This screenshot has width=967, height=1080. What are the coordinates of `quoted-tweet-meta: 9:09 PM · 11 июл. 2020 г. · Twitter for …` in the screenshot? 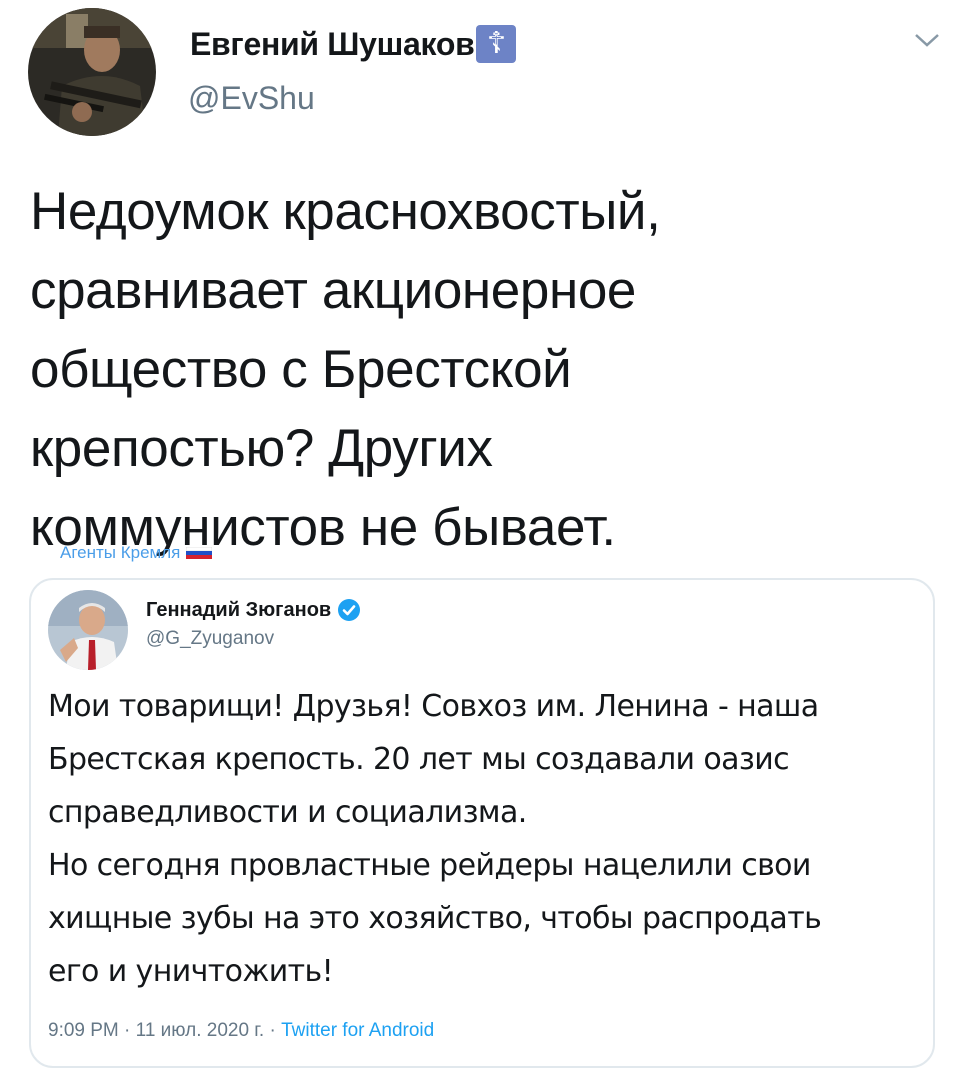 It's located at (241, 1031).